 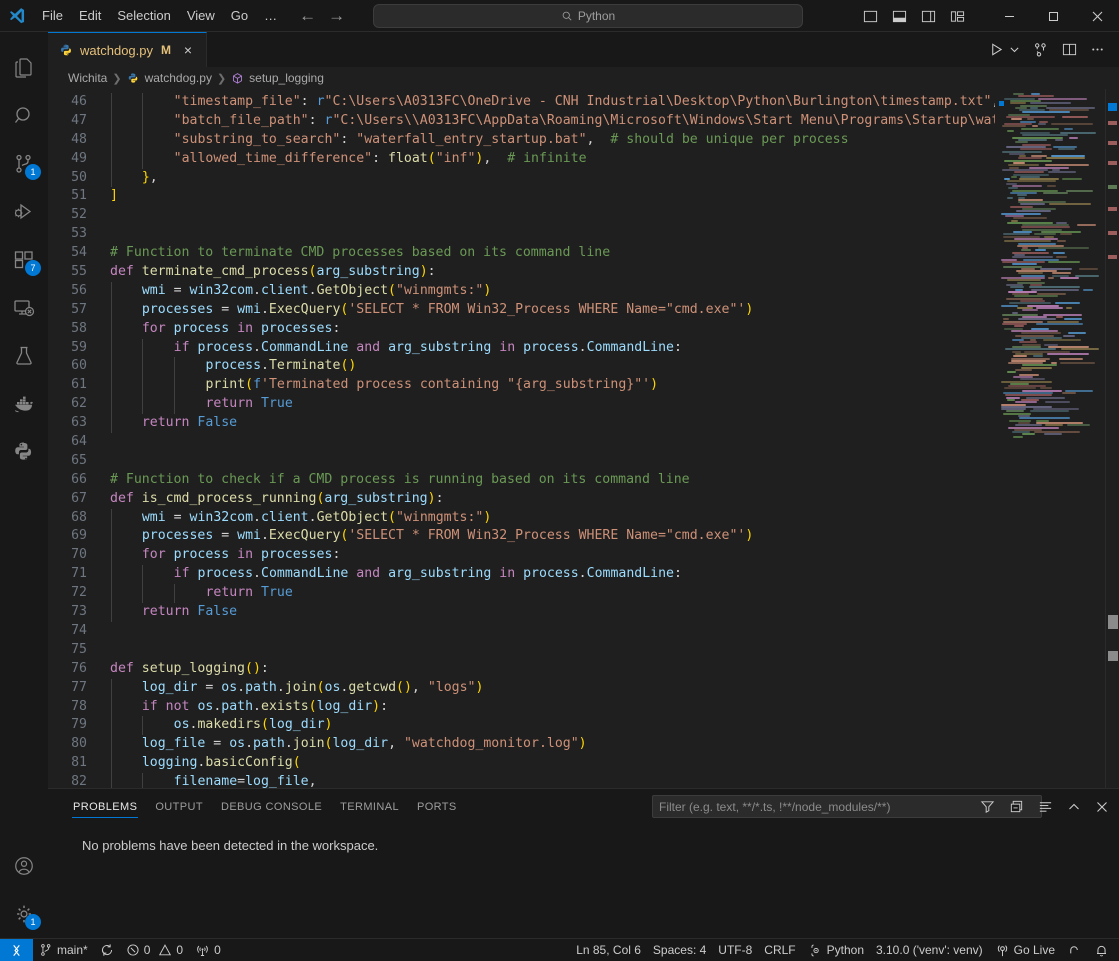 What do you see at coordinates (679, 950) in the screenshot?
I see `status-indentation: Spaces: 4` at bounding box center [679, 950].